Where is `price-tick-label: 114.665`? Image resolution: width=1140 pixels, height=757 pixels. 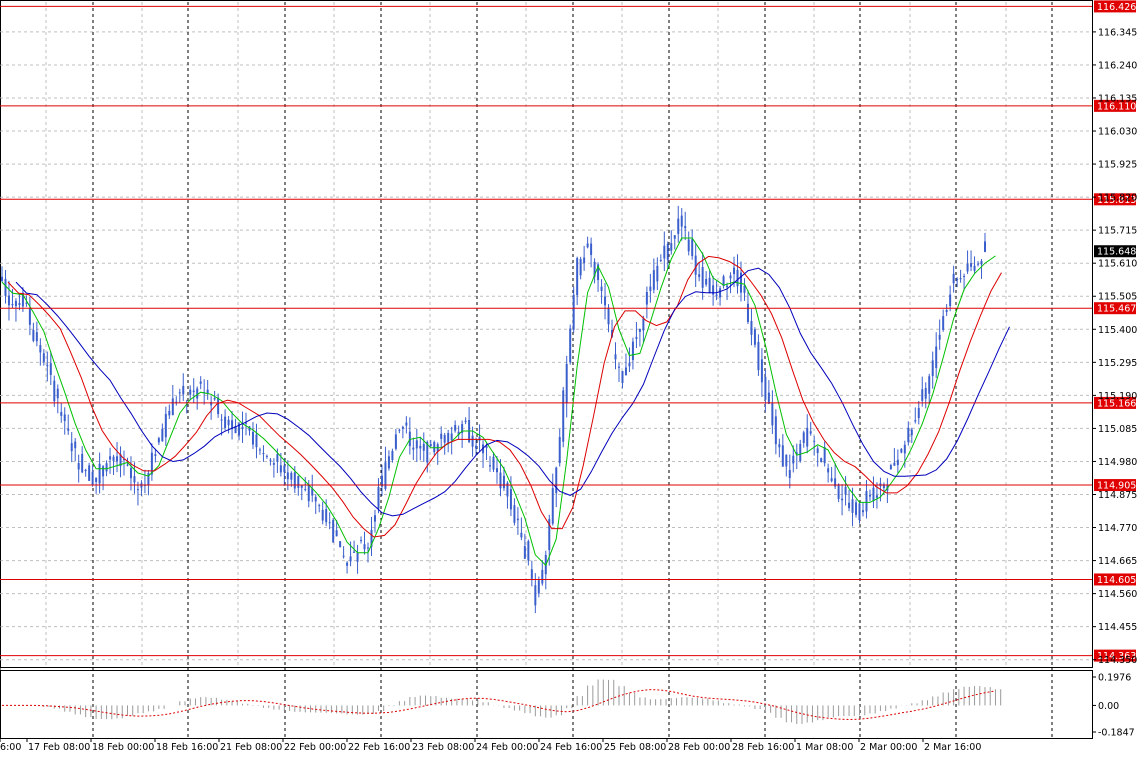 price-tick-label: 114.665 is located at coordinates (1117, 561).